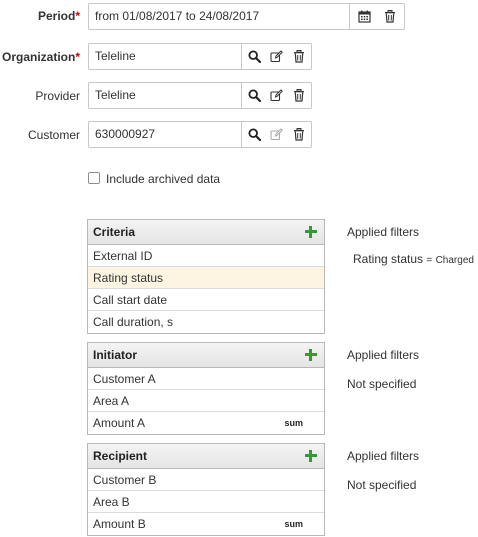 The image size is (478, 537). Describe the element at coordinates (165, 95) in the screenshot. I see `provider-value: Teleline` at that location.